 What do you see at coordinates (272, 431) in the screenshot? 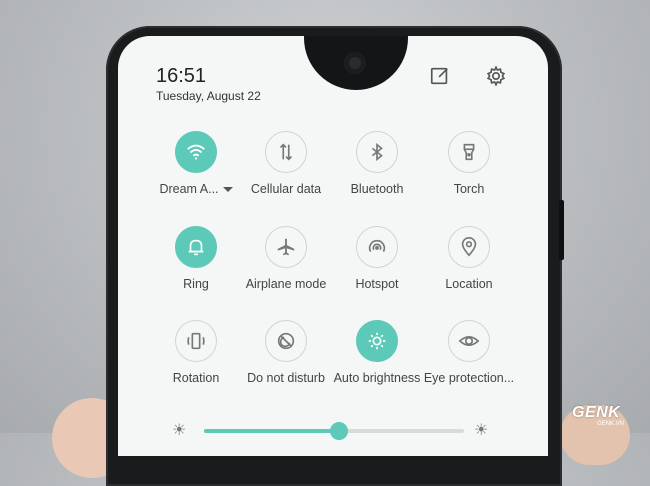
I see `brightness-fill` at bounding box center [272, 431].